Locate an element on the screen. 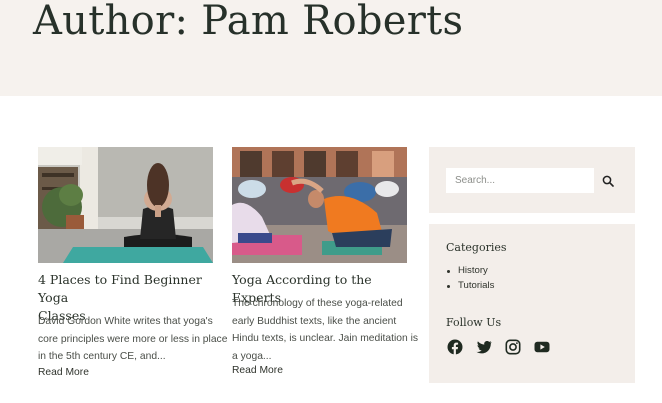  twitter-icon is located at coordinates (484, 347).